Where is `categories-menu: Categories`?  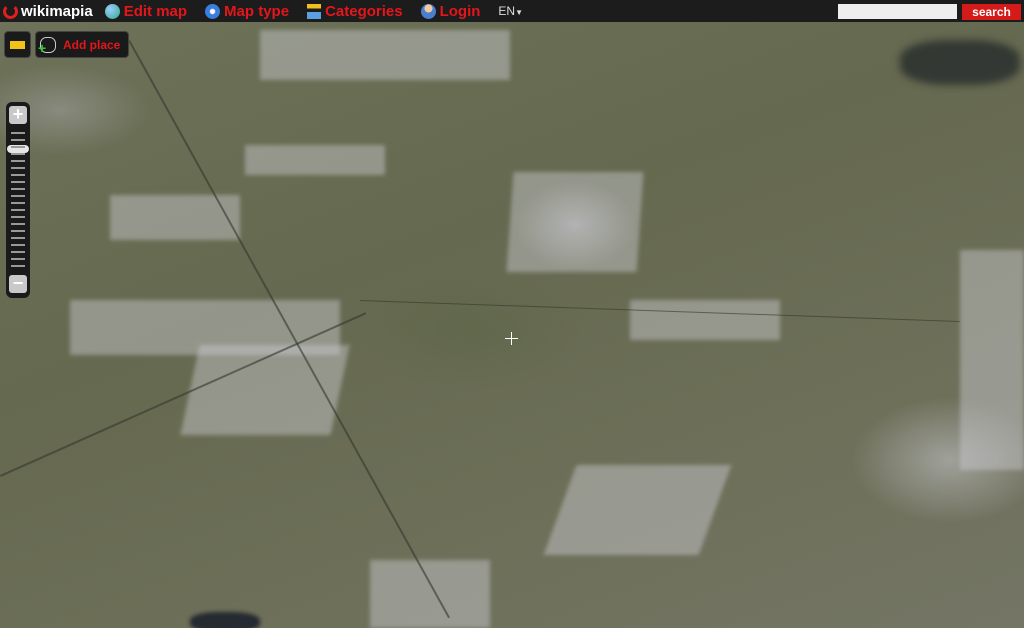
categories-menu: Categories is located at coordinates (355, 11).